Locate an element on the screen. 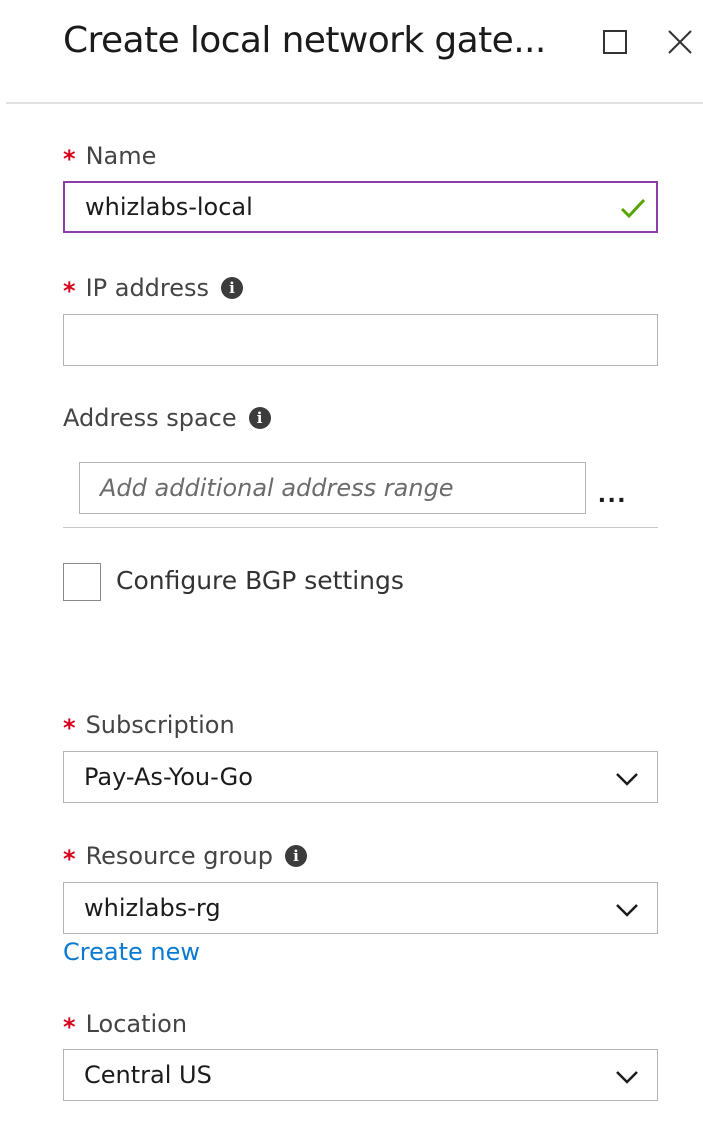 The width and height of the screenshot is (703, 1129). resource-group-label: * Resource group i is located at coordinates (185, 857).